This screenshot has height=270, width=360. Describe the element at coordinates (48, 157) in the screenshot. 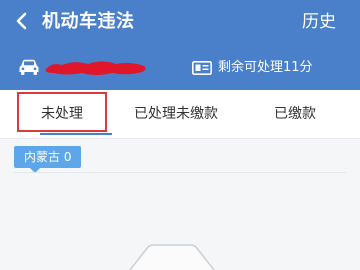

I see `region-chip: 内蒙古 0` at that location.